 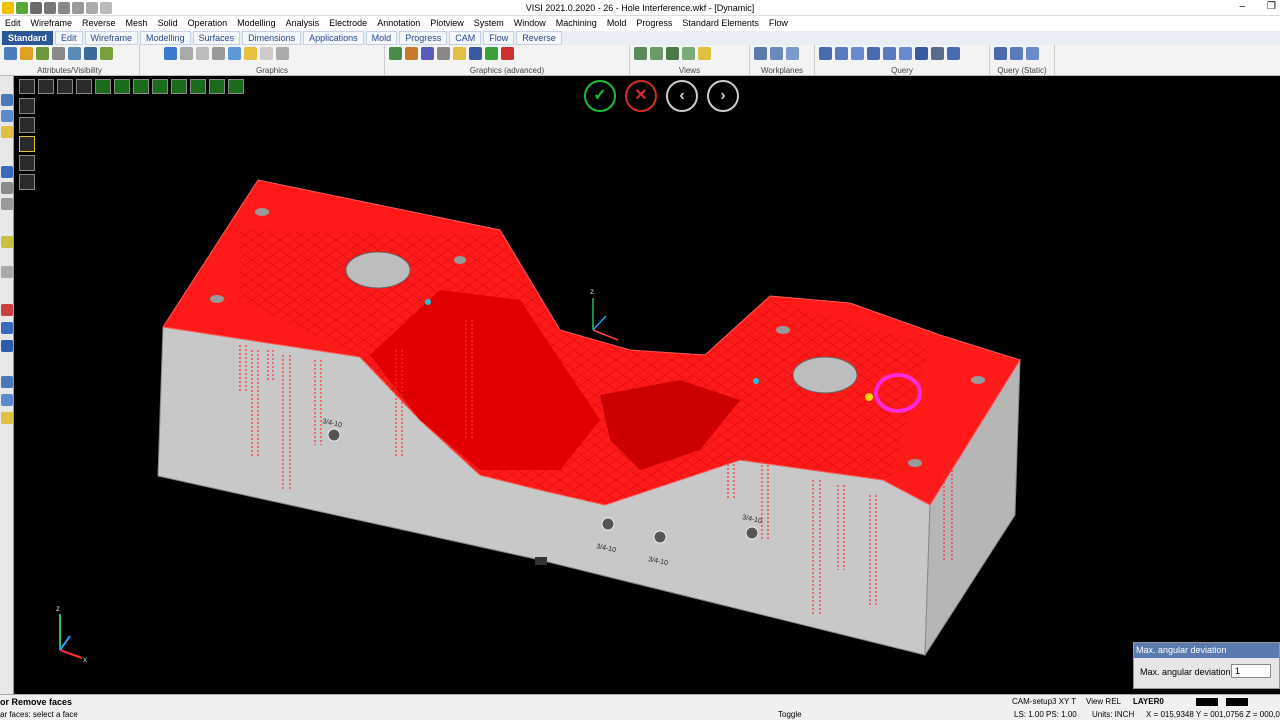 I want to click on tab-cam: CAM, so click(x=465, y=38).